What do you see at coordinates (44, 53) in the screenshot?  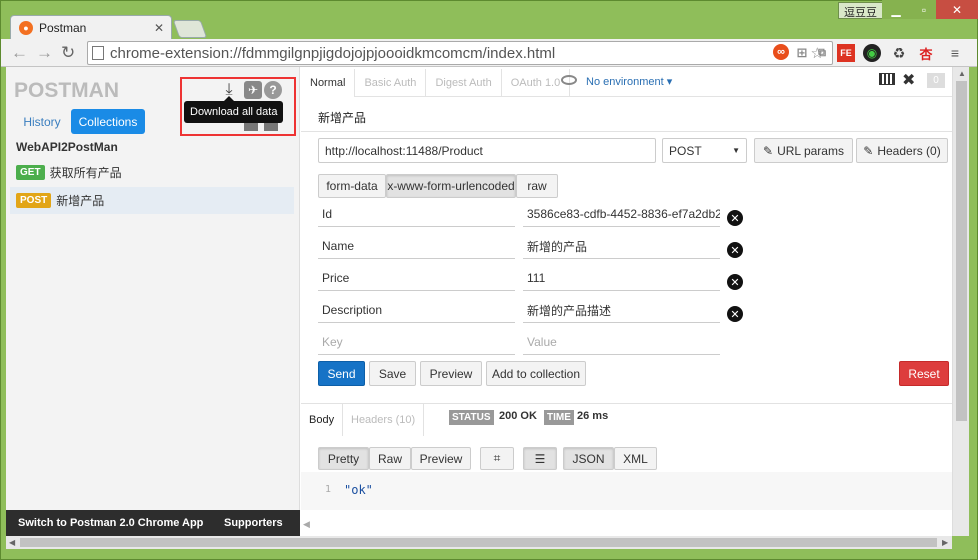 I see `forward-icon: →` at bounding box center [44, 53].